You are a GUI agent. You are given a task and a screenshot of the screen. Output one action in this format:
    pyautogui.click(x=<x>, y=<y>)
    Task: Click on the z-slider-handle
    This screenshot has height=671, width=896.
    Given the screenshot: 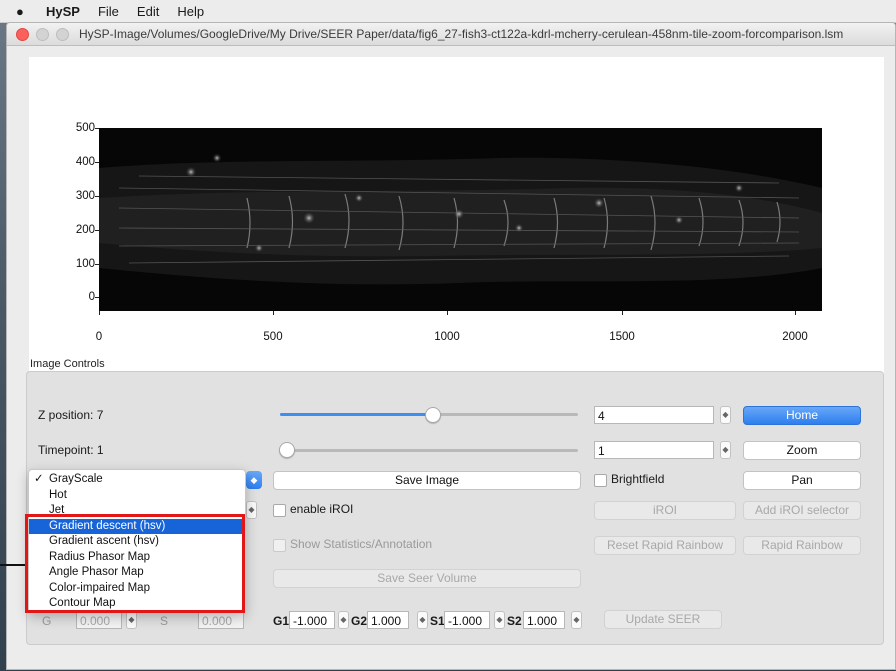 What is the action you would take?
    pyautogui.click(x=432, y=415)
    